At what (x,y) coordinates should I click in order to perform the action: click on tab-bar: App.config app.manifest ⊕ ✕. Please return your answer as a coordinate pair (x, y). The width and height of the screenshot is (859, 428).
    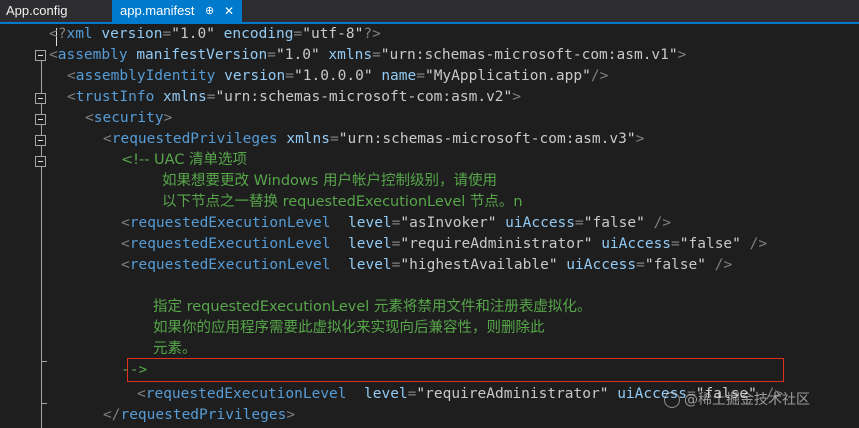
    Looking at the image, I should click on (429, 12).